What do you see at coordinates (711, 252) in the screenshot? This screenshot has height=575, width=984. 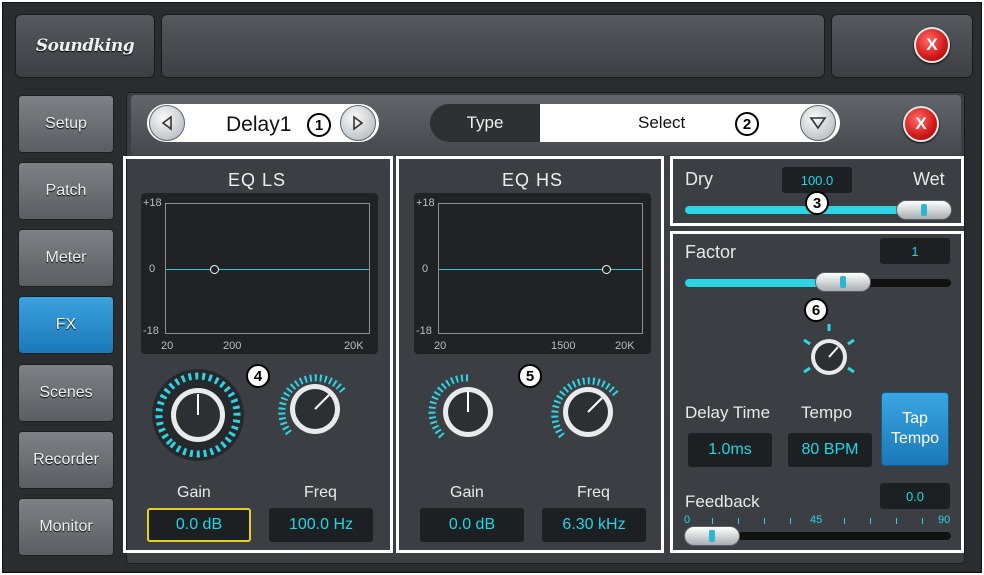 I see `factor-label: Factor` at bounding box center [711, 252].